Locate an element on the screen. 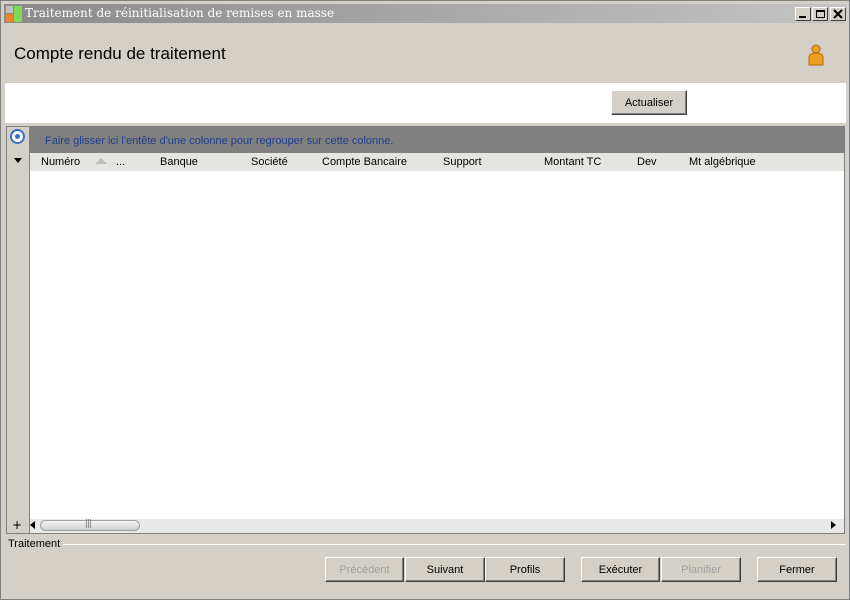  horizontal-scrollbar: + is located at coordinates (428, 526).